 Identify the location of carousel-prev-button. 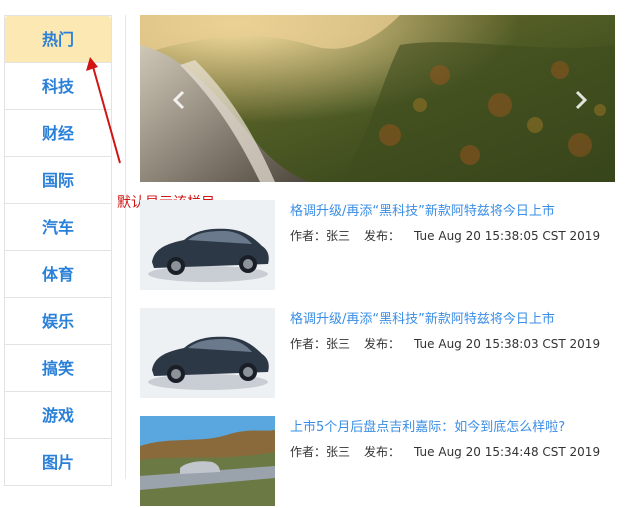
(180, 100).